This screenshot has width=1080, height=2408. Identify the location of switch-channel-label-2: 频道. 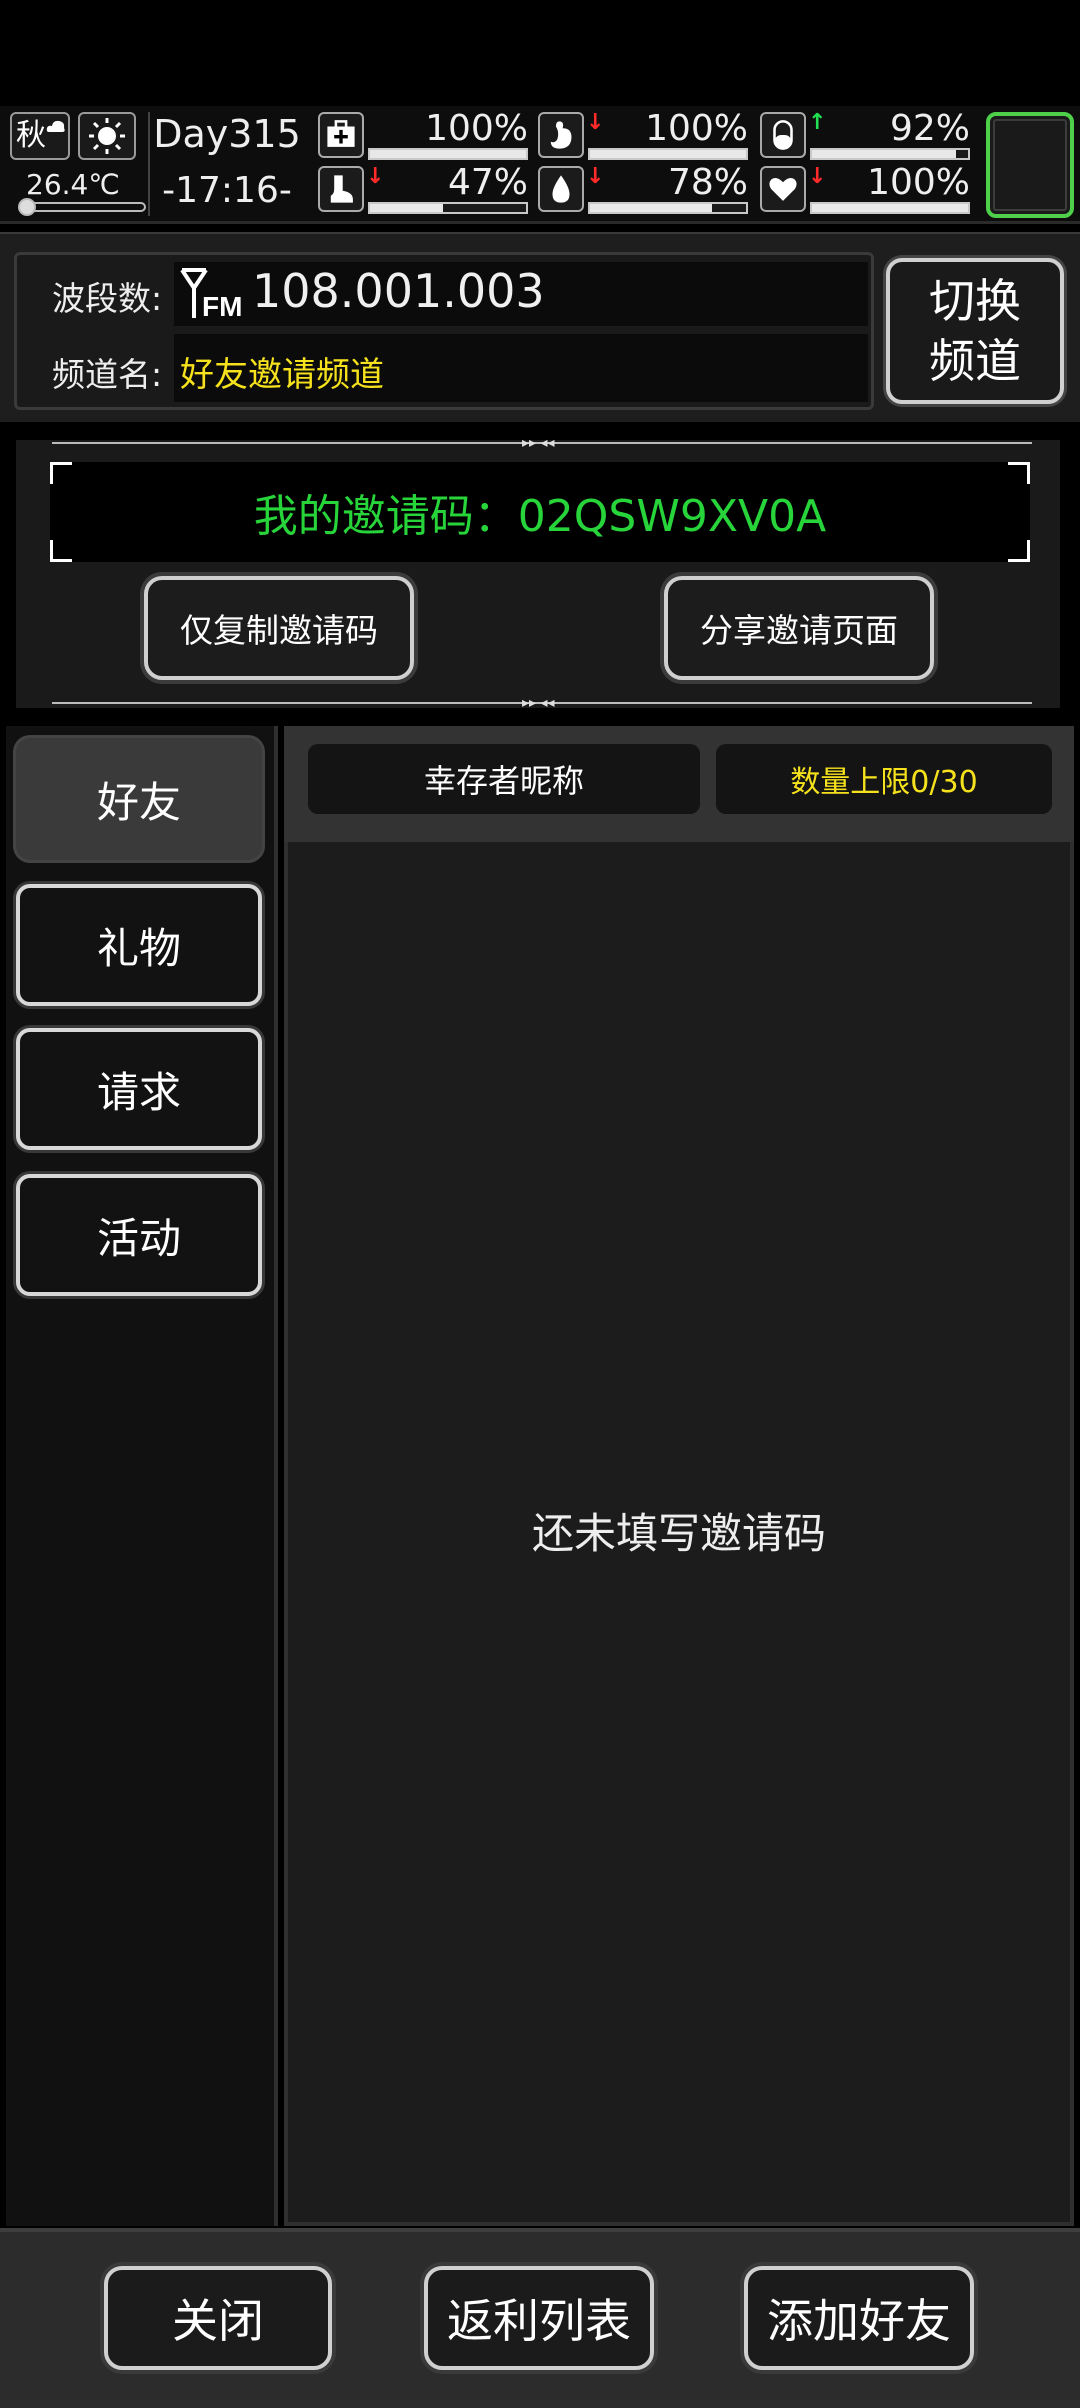
(975, 361).